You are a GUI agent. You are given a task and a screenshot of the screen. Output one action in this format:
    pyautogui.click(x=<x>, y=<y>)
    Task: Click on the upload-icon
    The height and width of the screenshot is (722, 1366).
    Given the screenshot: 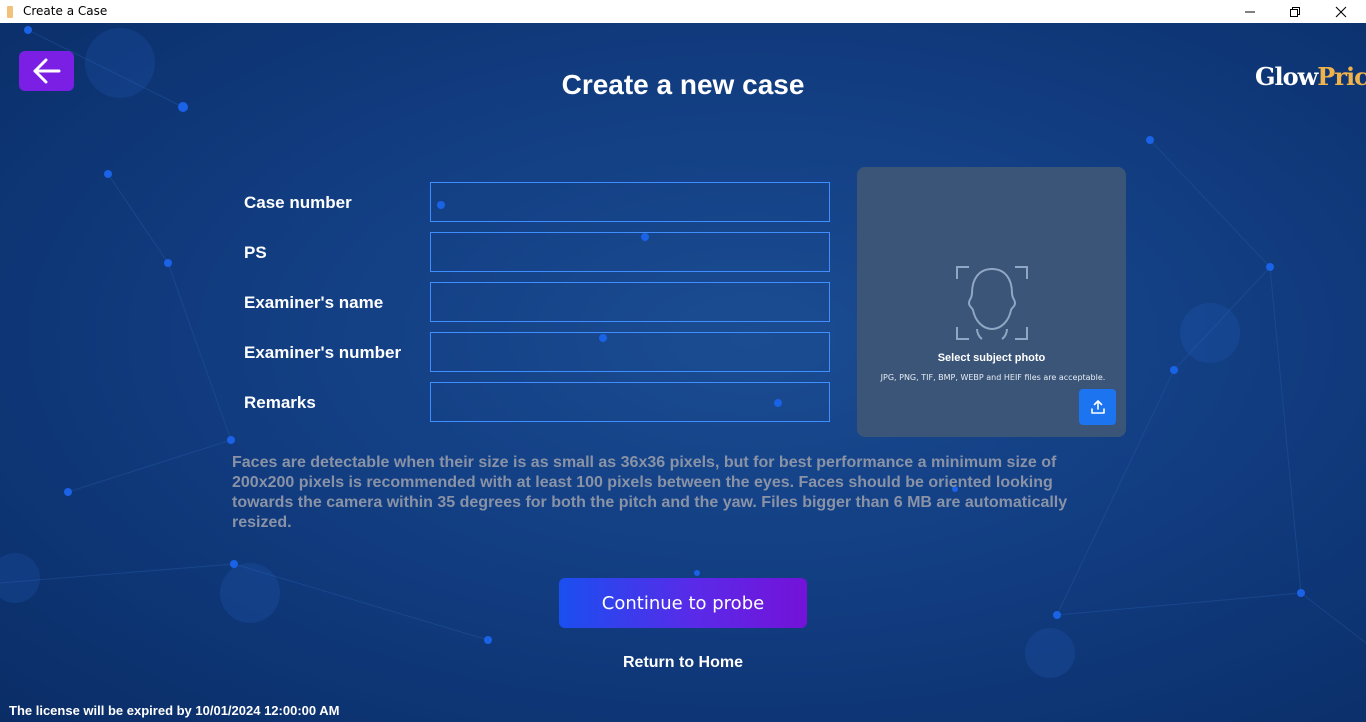 What is the action you would take?
    pyautogui.click(x=1097, y=407)
    